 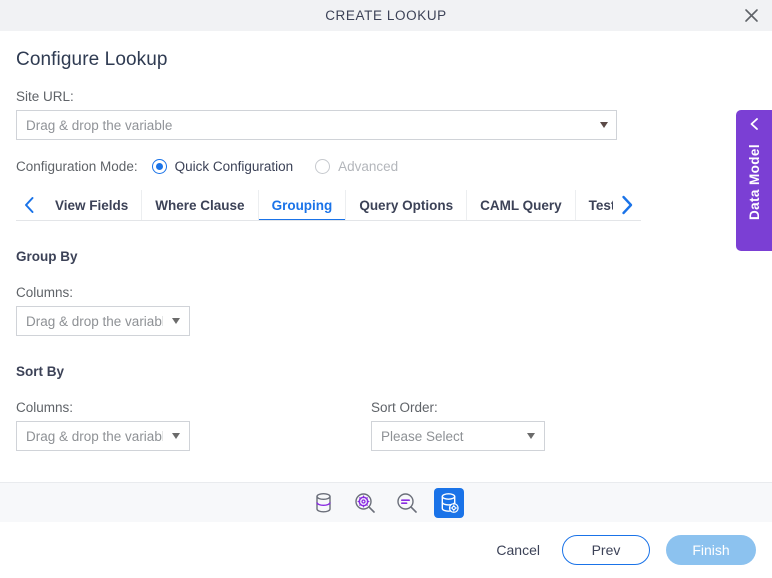 I want to click on sort-order-input: Please Select, so click(x=458, y=436).